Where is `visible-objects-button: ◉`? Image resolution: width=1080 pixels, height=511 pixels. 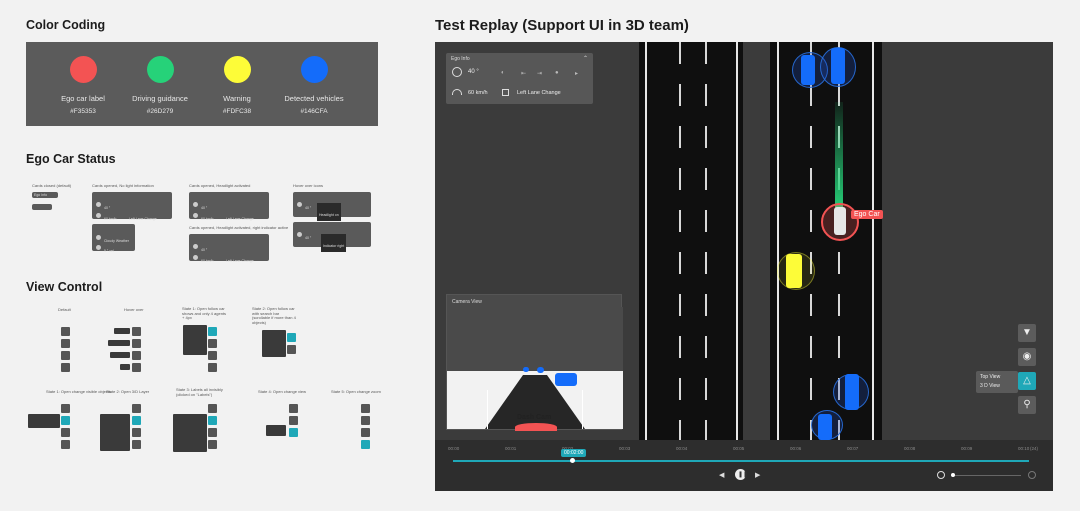 visible-objects-button: ◉ is located at coordinates (1027, 357).